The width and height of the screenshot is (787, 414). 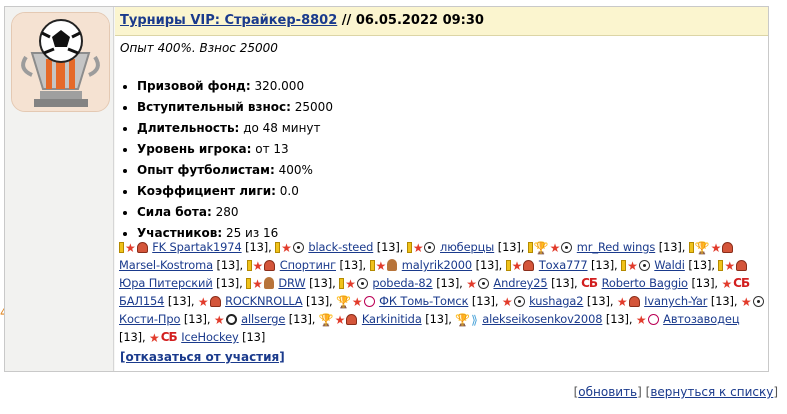 What do you see at coordinates (563, 265) in the screenshot?
I see `participant-link: Тоха777` at bounding box center [563, 265].